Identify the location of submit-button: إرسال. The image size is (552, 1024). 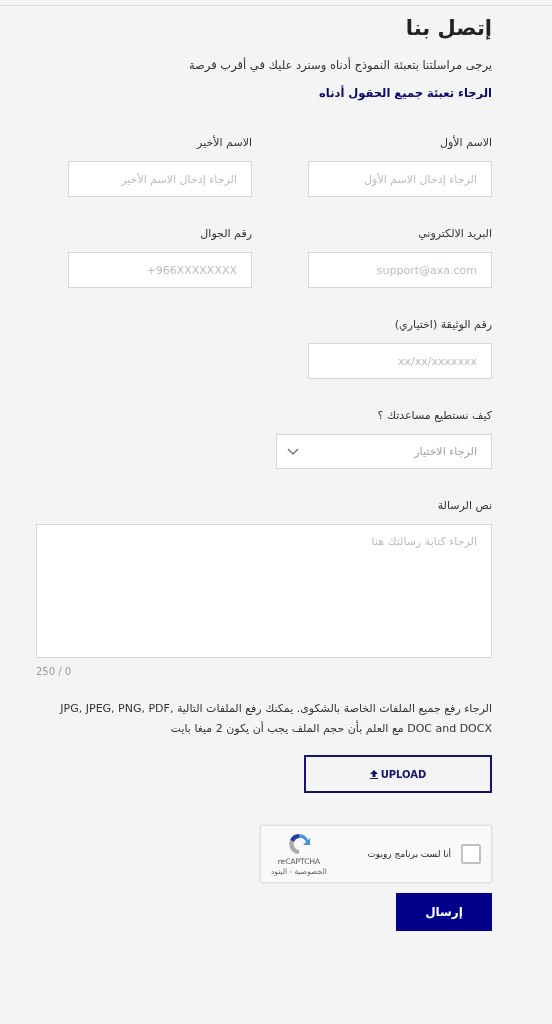
(444, 912).